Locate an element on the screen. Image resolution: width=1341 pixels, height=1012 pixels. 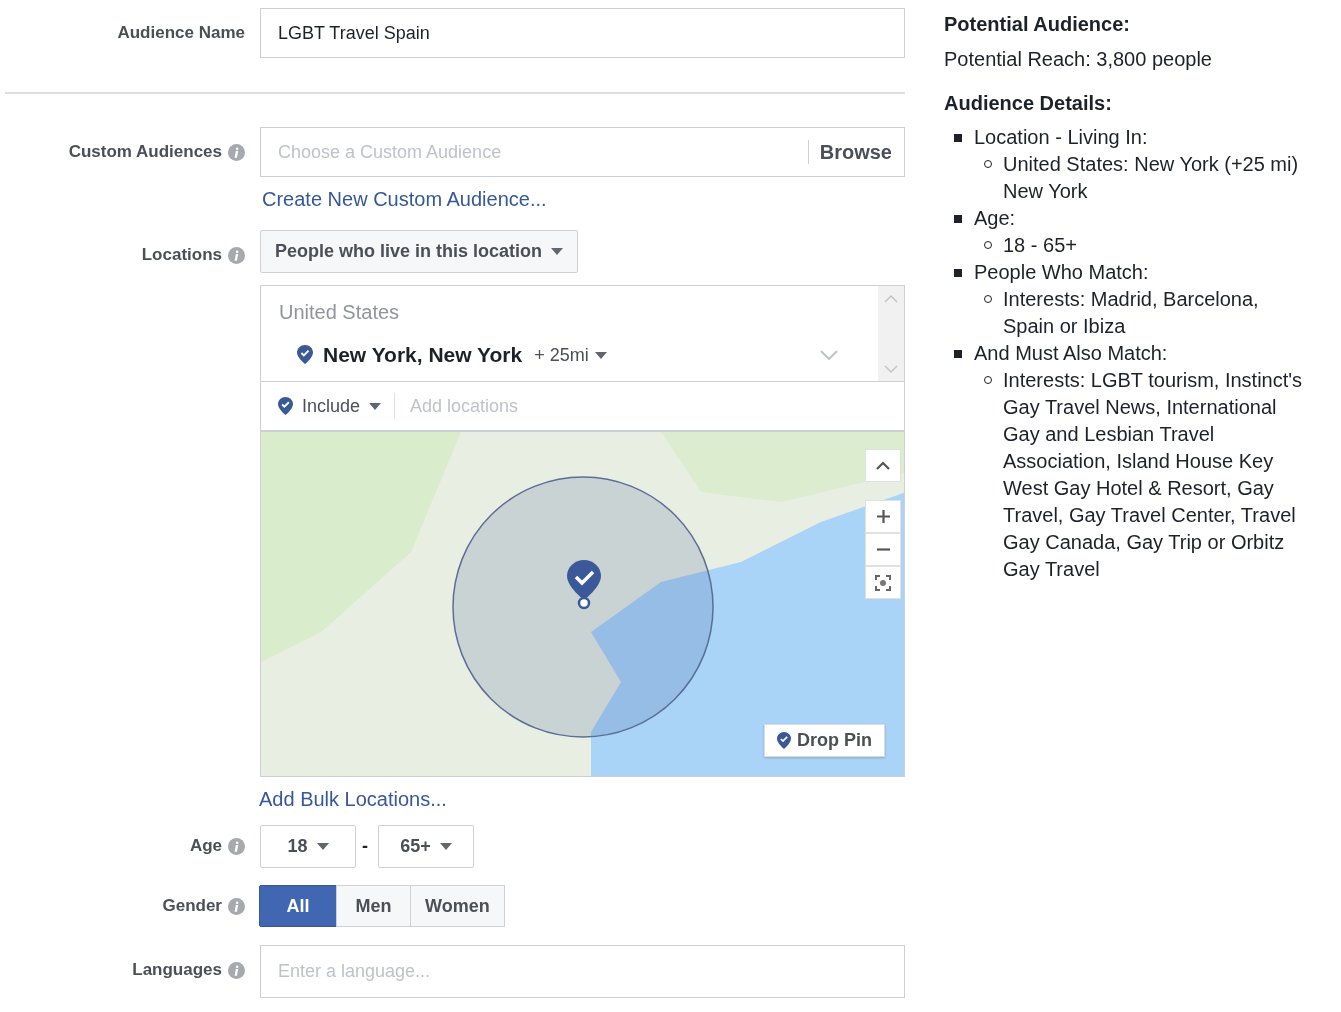
field-label: Gender is located at coordinates (192, 906).